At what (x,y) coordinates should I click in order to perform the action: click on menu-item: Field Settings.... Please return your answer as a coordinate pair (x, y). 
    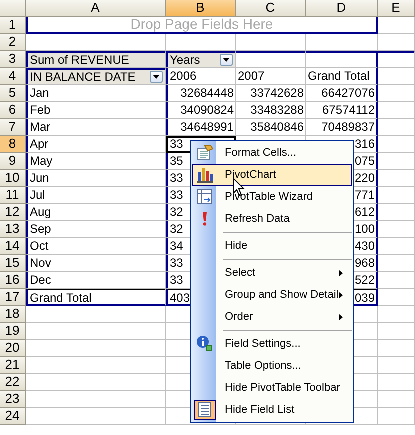
    Looking at the image, I should click on (272, 344).